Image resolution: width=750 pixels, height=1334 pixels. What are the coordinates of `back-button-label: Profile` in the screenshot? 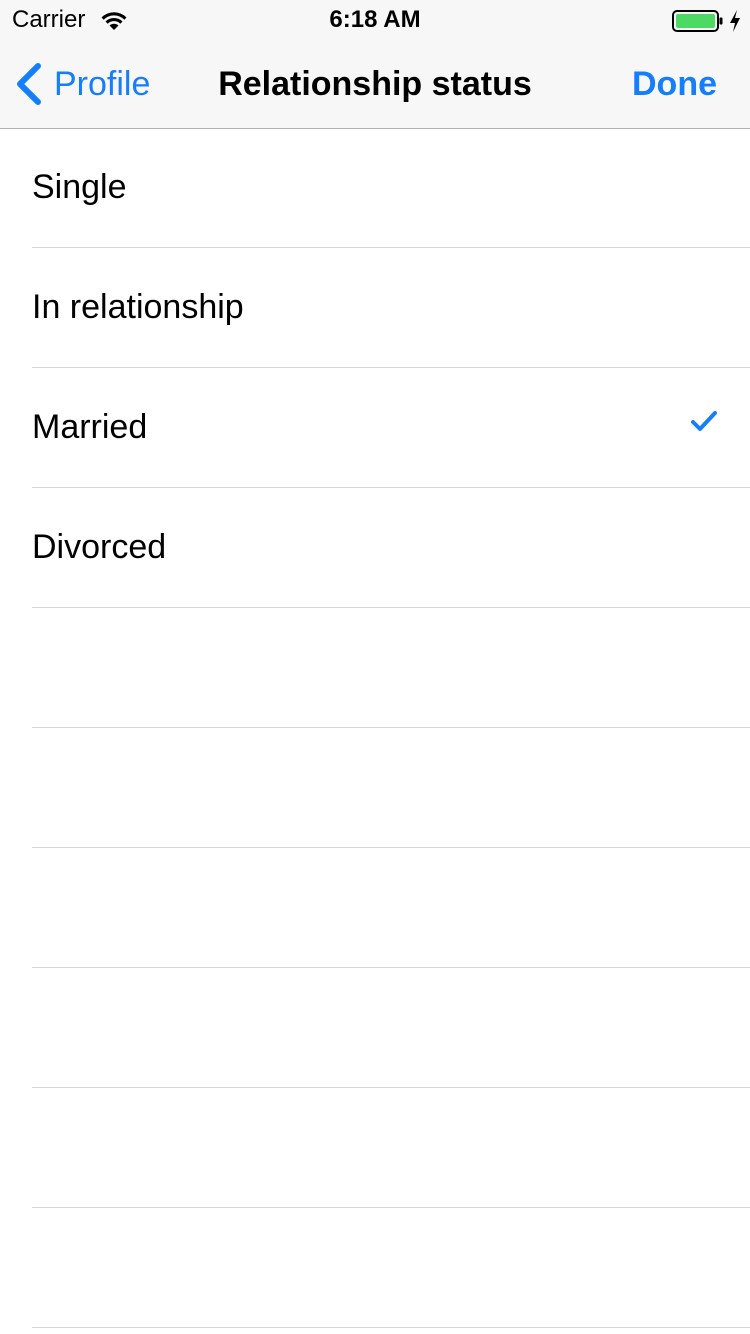 It's located at (102, 84).